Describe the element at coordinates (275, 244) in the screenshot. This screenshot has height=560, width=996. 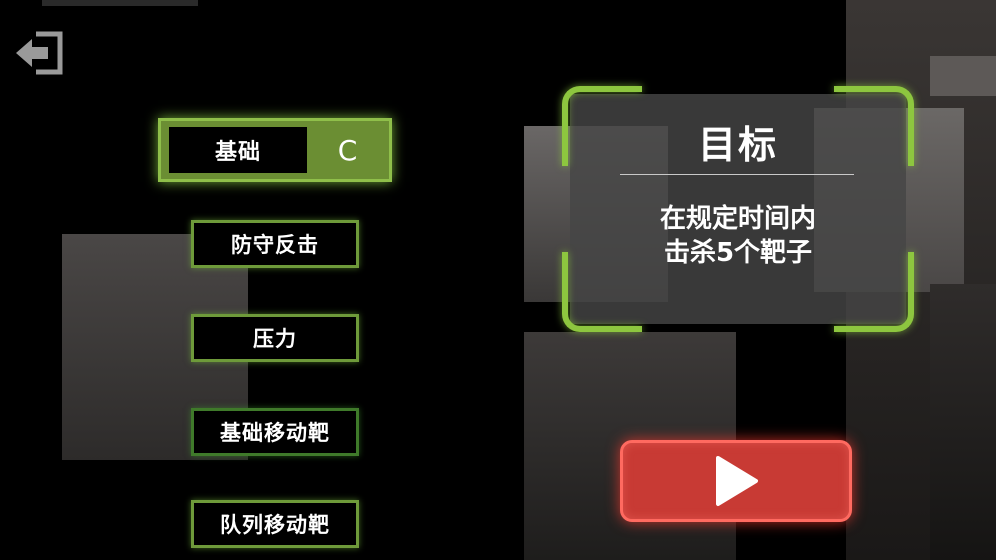
I see `mode-button-defense-counter: 防守反击` at that location.